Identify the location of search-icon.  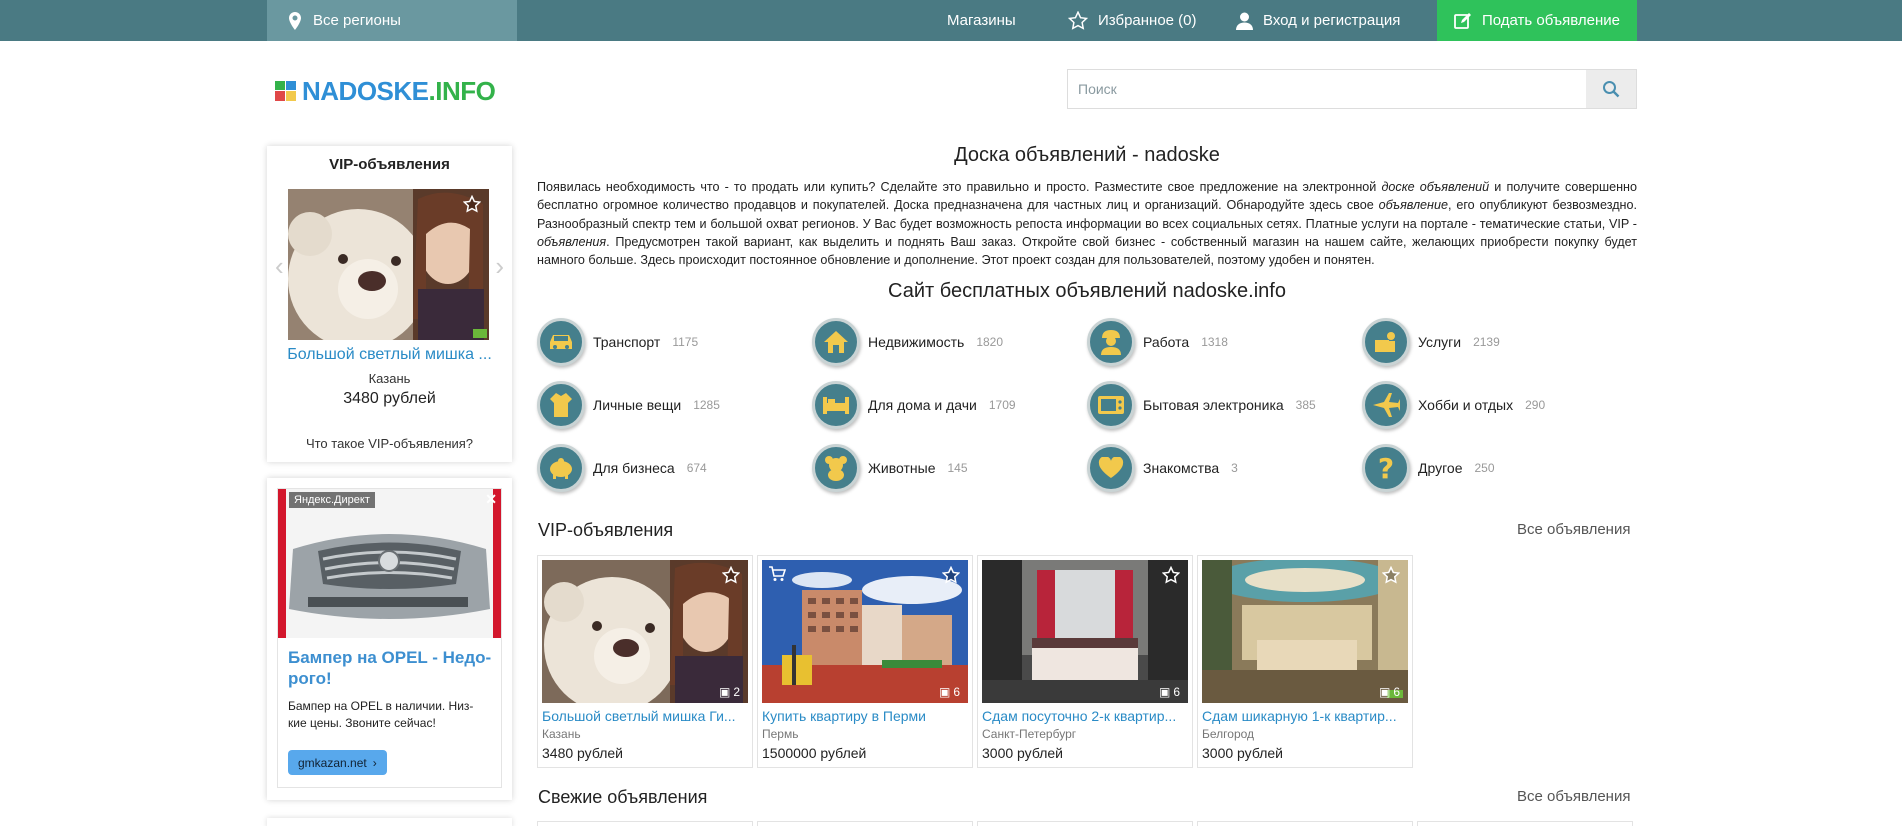
(1611, 89).